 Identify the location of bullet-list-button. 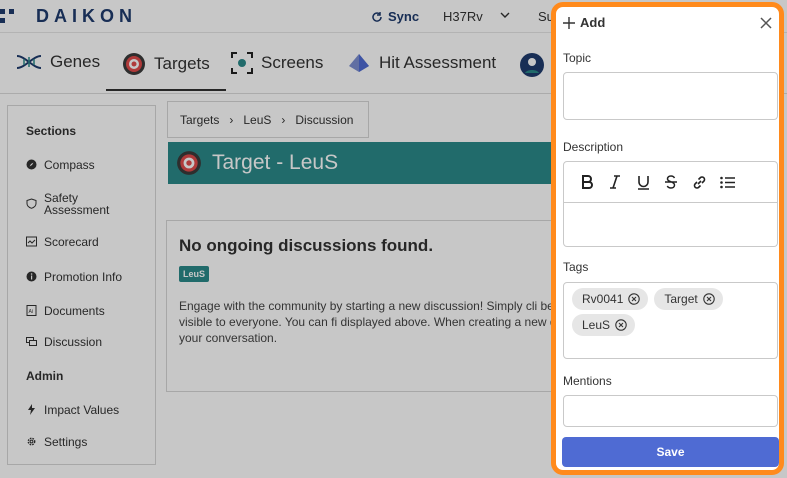
(727, 182).